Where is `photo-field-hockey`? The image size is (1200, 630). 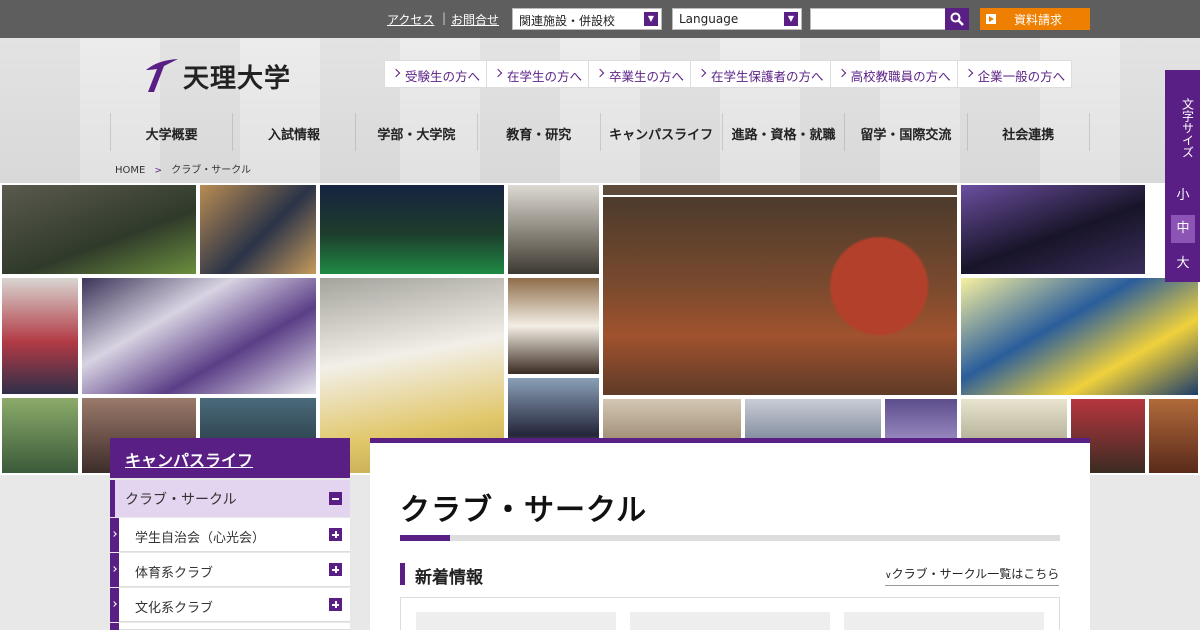
photo-field-hockey is located at coordinates (412, 229).